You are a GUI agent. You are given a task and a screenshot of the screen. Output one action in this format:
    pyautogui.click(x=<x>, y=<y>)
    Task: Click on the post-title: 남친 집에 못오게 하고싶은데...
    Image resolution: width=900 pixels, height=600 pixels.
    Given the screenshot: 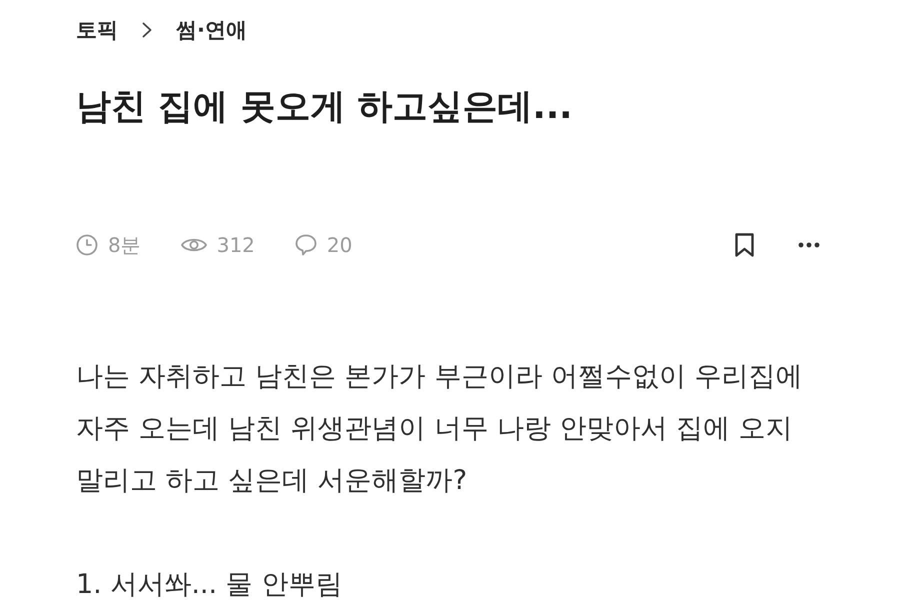 What is the action you would take?
    pyautogui.click(x=324, y=107)
    